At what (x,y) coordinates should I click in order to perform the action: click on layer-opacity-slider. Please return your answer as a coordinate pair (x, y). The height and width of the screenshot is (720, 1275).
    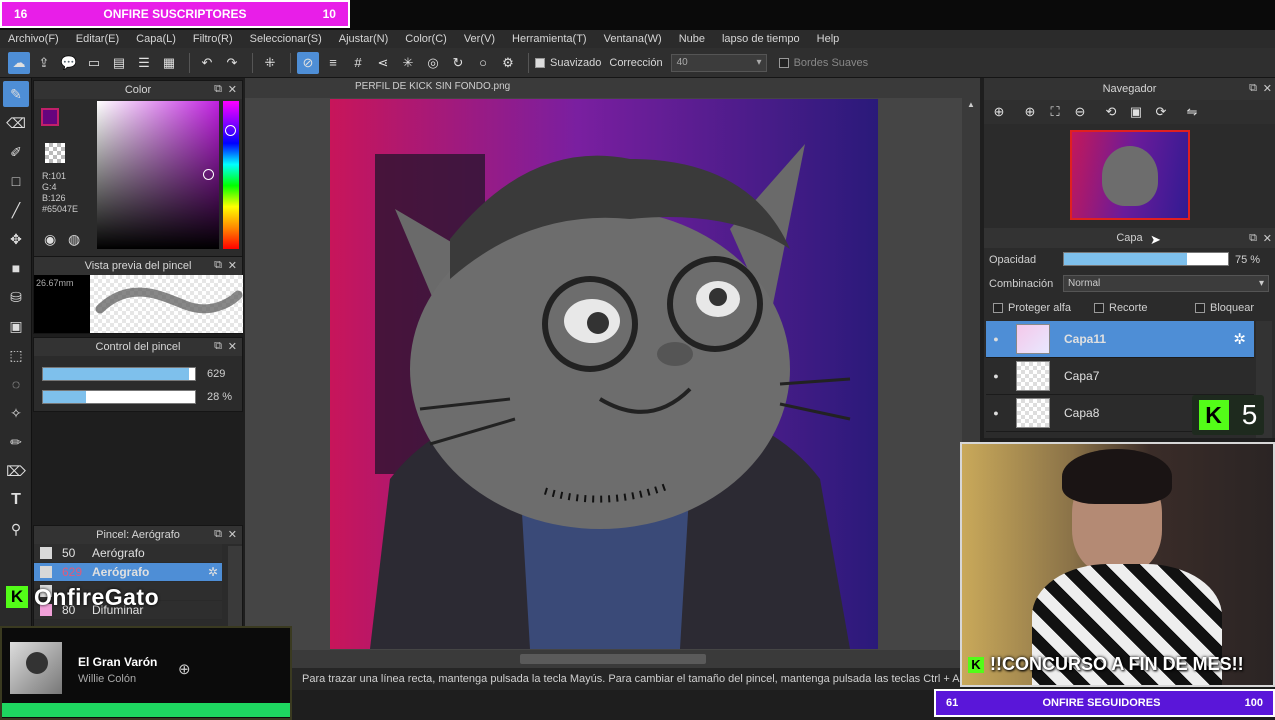
    Looking at the image, I should click on (1146, 259).